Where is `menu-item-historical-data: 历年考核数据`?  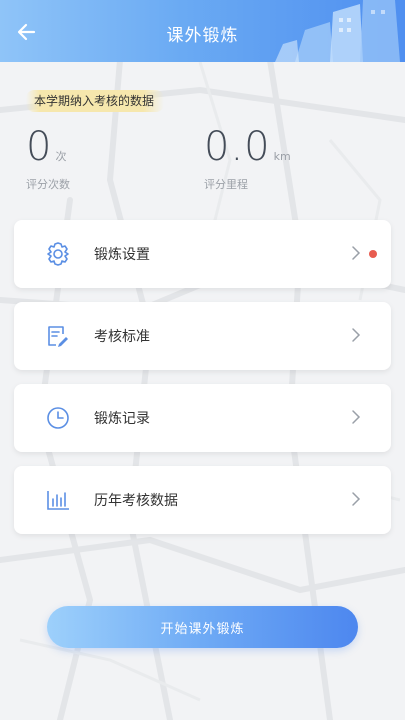
menu-item-historical-data: 历年考核数据 is located at coordinates (202, 500).